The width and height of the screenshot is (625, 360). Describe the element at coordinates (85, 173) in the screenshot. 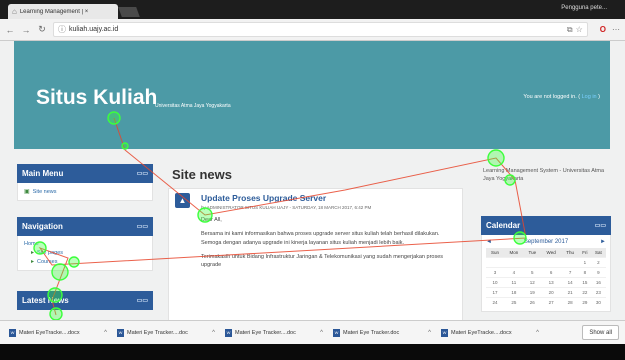

I see `block-header: Main Menu ▭▭` at that location.